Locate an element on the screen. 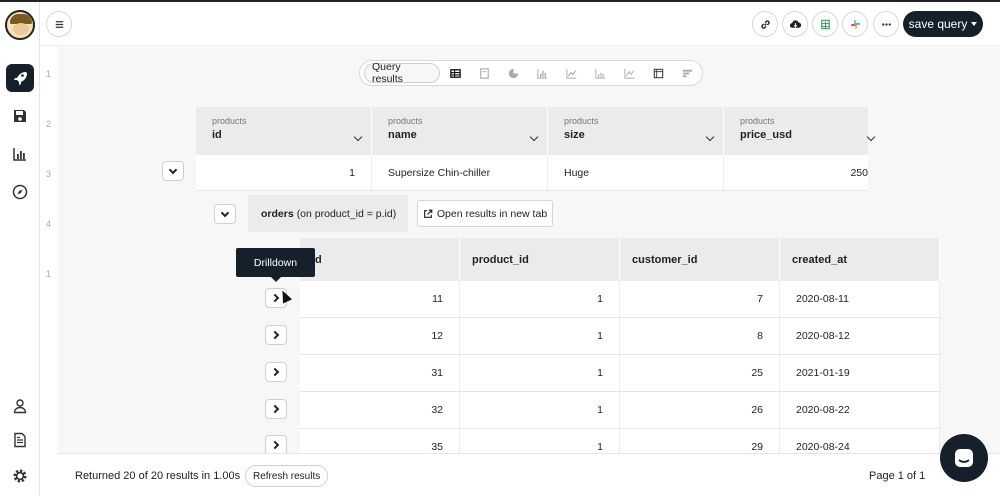 The image size is (1000, 496). table-cell: 2020-08-22 is located at coordinates (860, 410).